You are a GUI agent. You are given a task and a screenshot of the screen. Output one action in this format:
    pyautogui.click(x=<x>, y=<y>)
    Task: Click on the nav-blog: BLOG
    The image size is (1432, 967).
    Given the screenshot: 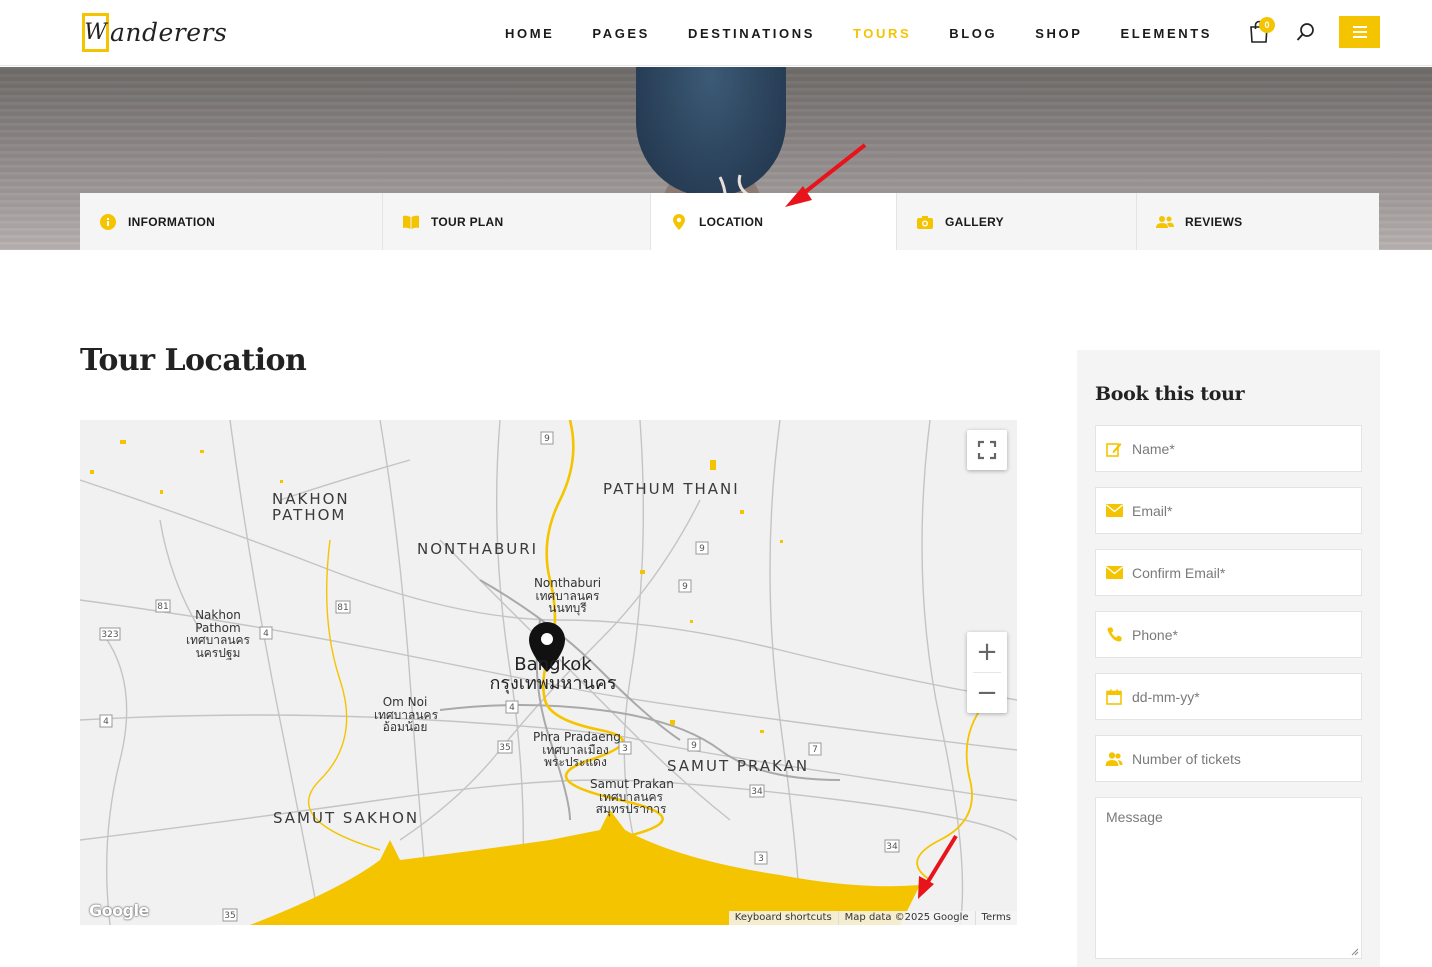 What is the action you would take?
    pyautogui.click(x=973, y=33)
    